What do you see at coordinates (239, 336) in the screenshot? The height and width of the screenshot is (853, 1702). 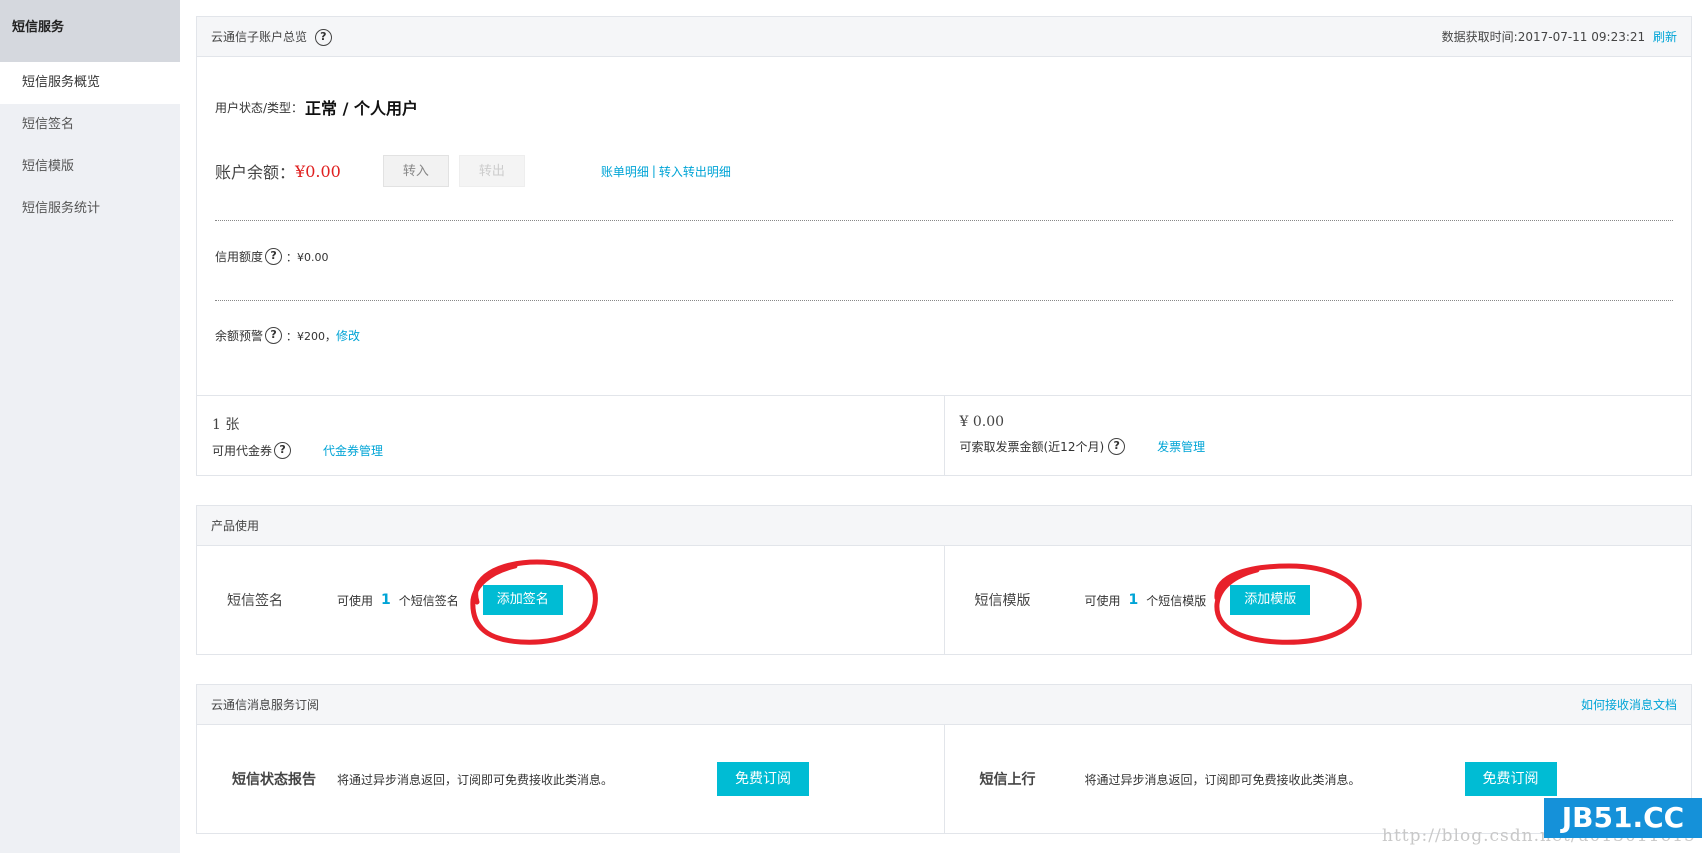 I see `balance-alert-label: 余额预警` at bounding box center [239, 336].